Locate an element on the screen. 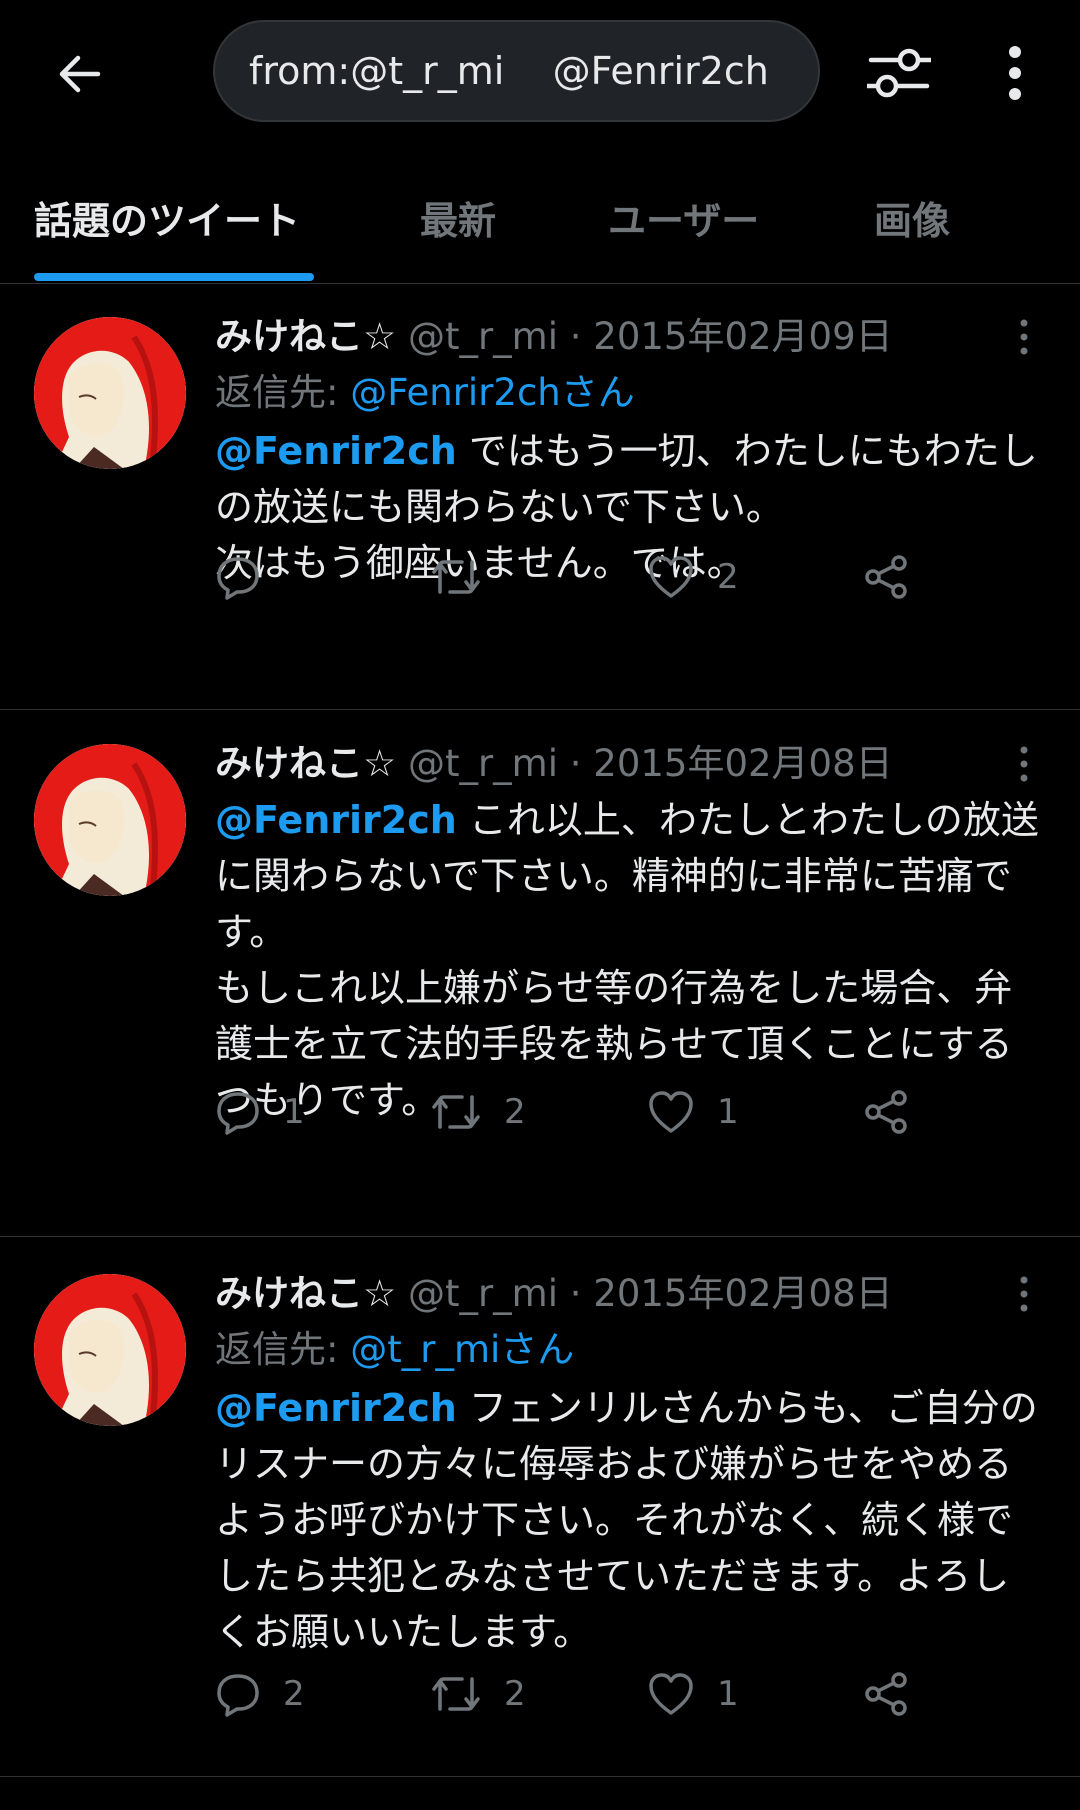 The height and width of the screenshot is (1810, 1080). search-input: from:@t_r_mi @Fenrir2ch is located at coordinates (516, 71).